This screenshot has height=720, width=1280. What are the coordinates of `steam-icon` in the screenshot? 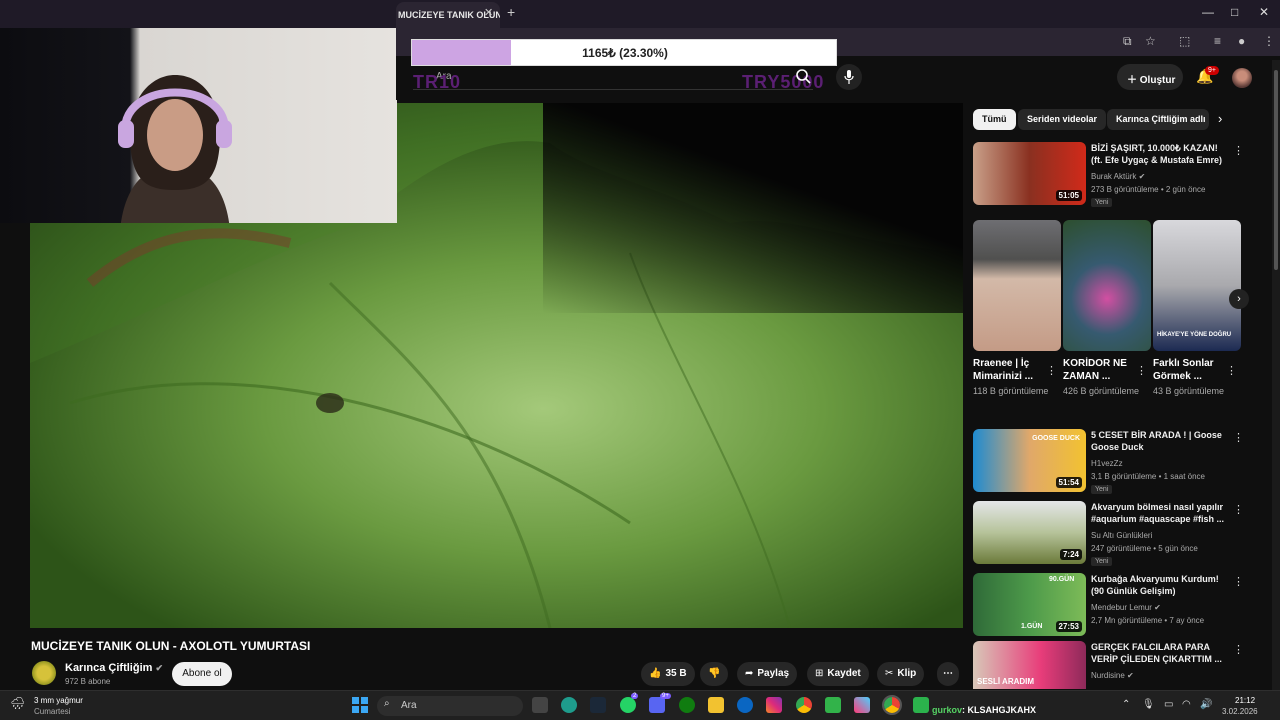 It's located at (598, 705).